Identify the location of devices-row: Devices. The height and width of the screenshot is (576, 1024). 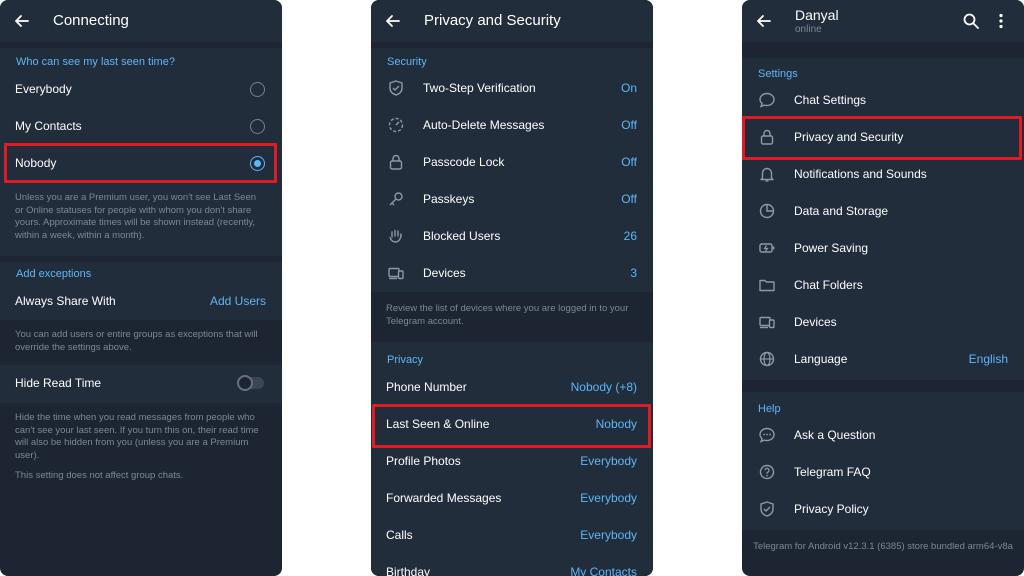
(883, 322).